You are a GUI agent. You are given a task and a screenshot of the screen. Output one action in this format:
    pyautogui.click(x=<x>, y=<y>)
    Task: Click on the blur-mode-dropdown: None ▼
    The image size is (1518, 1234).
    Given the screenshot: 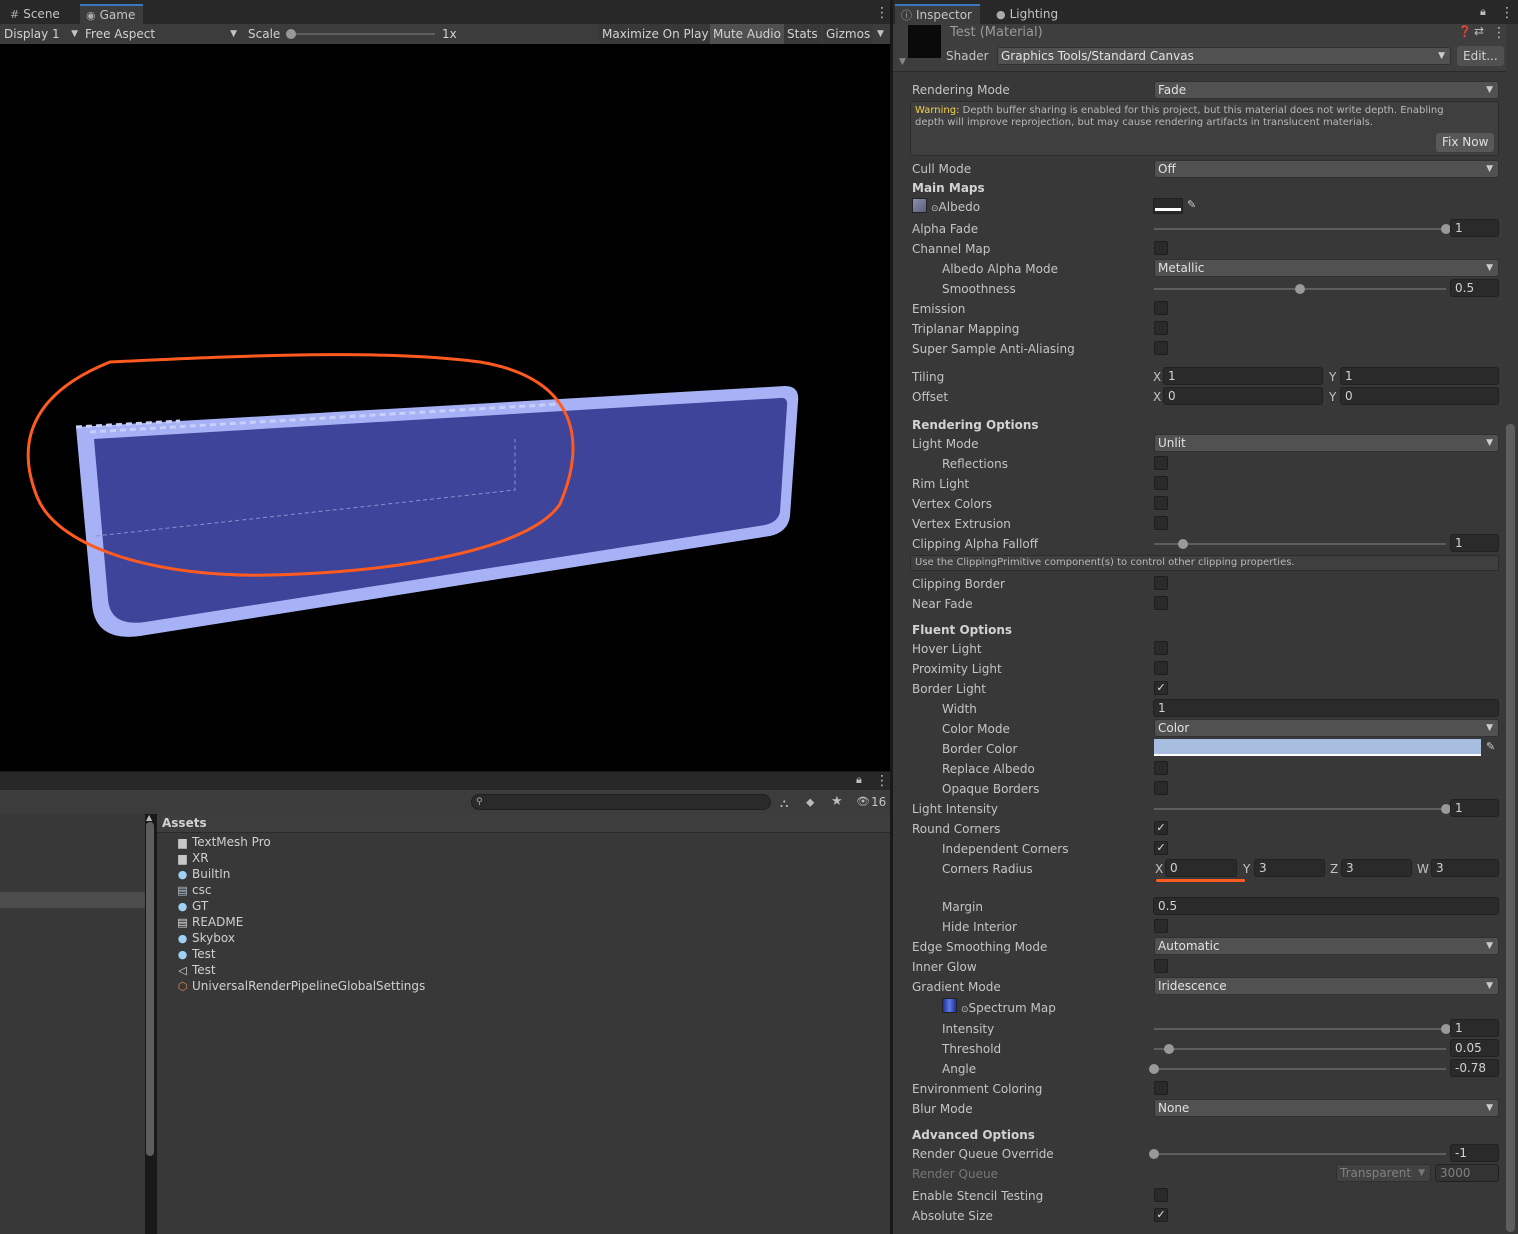 What is the action you would take?
    pyautogui.click(x=1326, y=1108)
    